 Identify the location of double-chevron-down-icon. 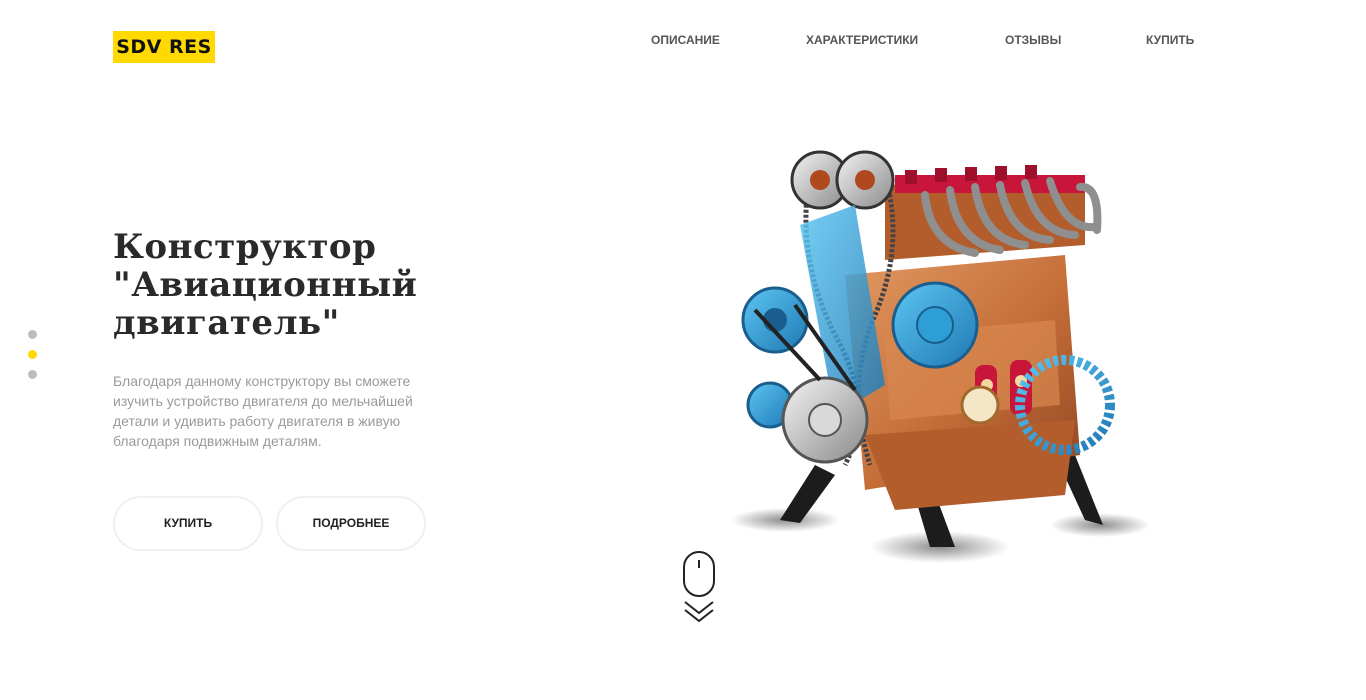
(699, 612).